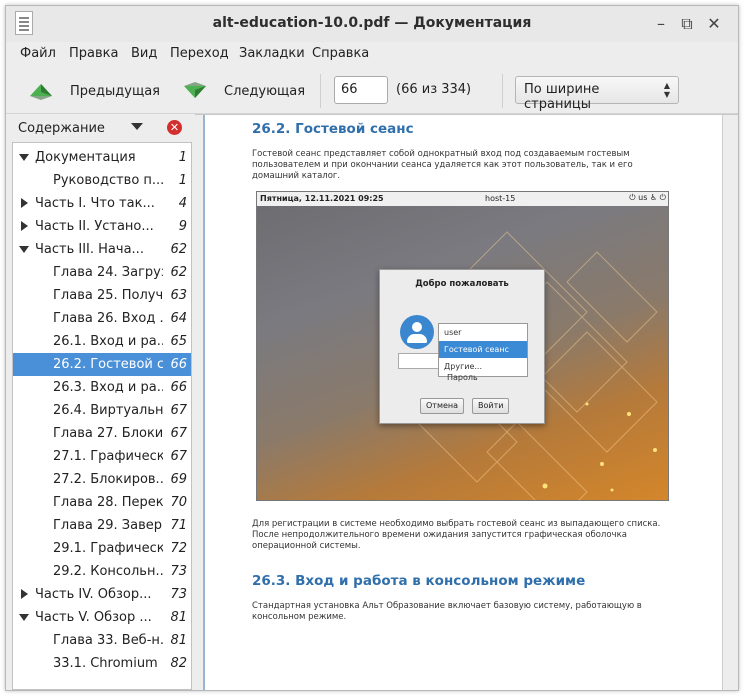 The width and height of the screenshot is (744, 696). What do you see at coordinates (199, 53) in the screenshot?
I see `menu-go: Переход` at bounding box center [199, 53].